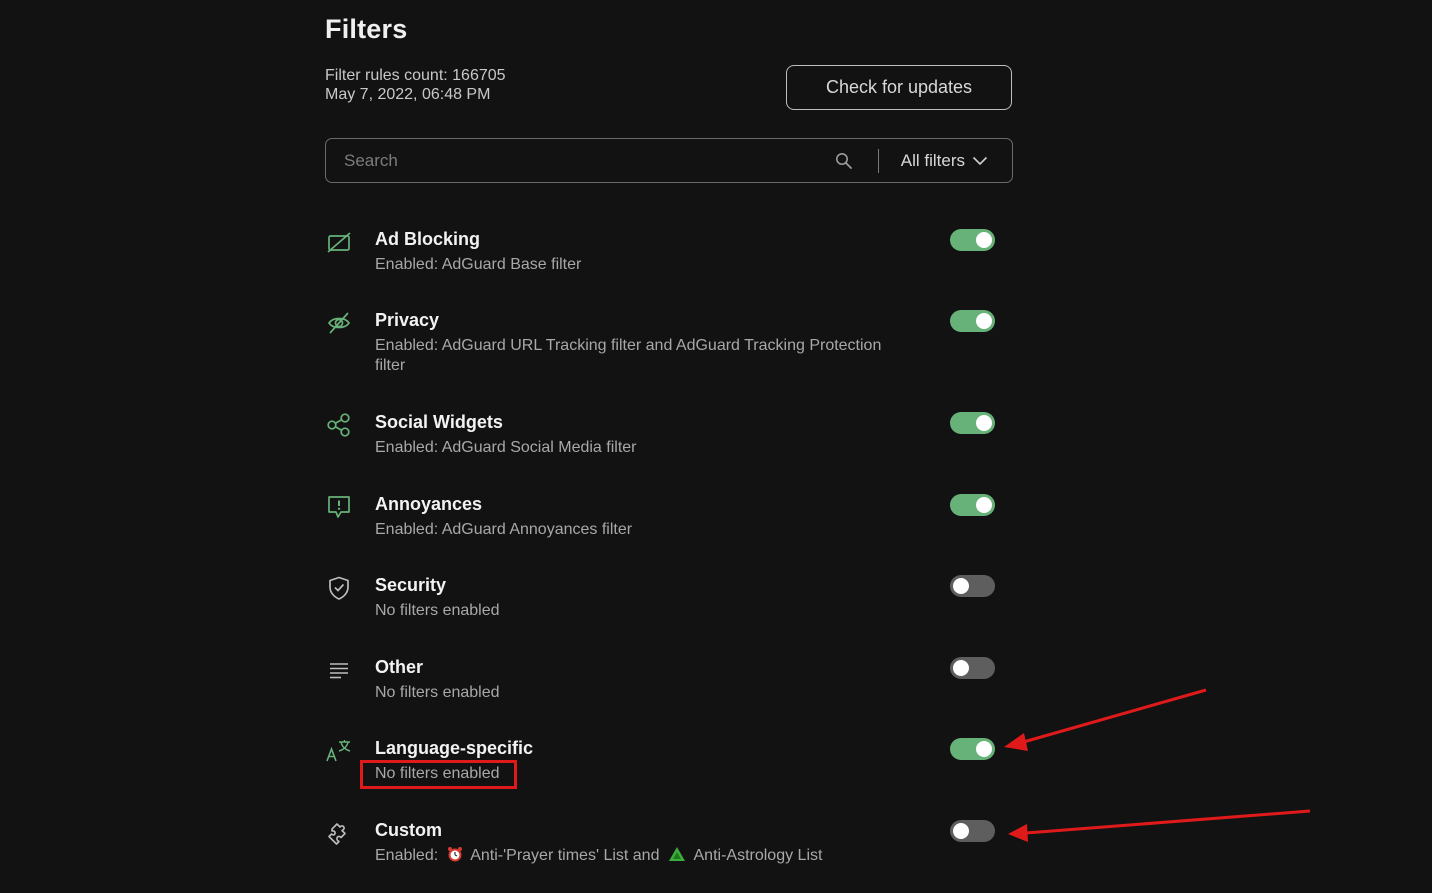 This screenshot has height=893, width=1432. Describe the element at coordinates (972, 749) in the screenshot. I see `toggle-language-specific` at that location.